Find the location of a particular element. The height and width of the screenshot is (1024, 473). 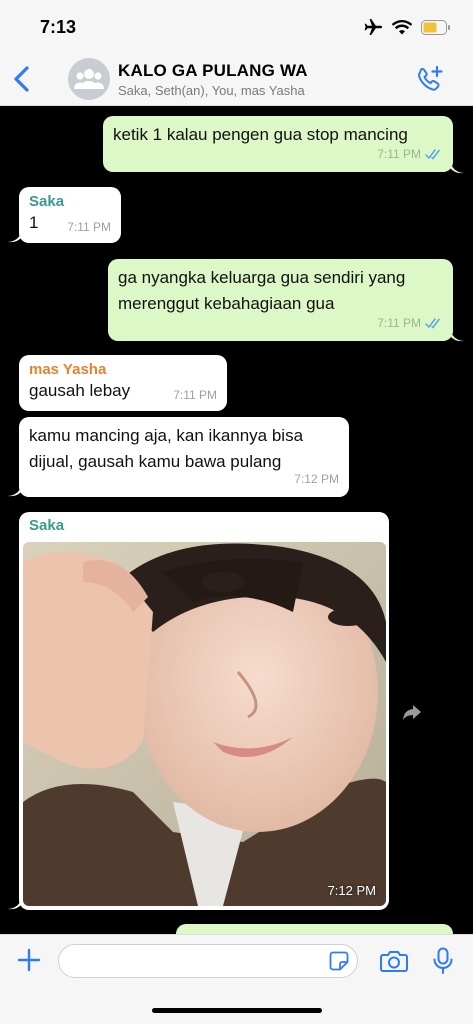

plus-icon is located at coordinates (29, 960).